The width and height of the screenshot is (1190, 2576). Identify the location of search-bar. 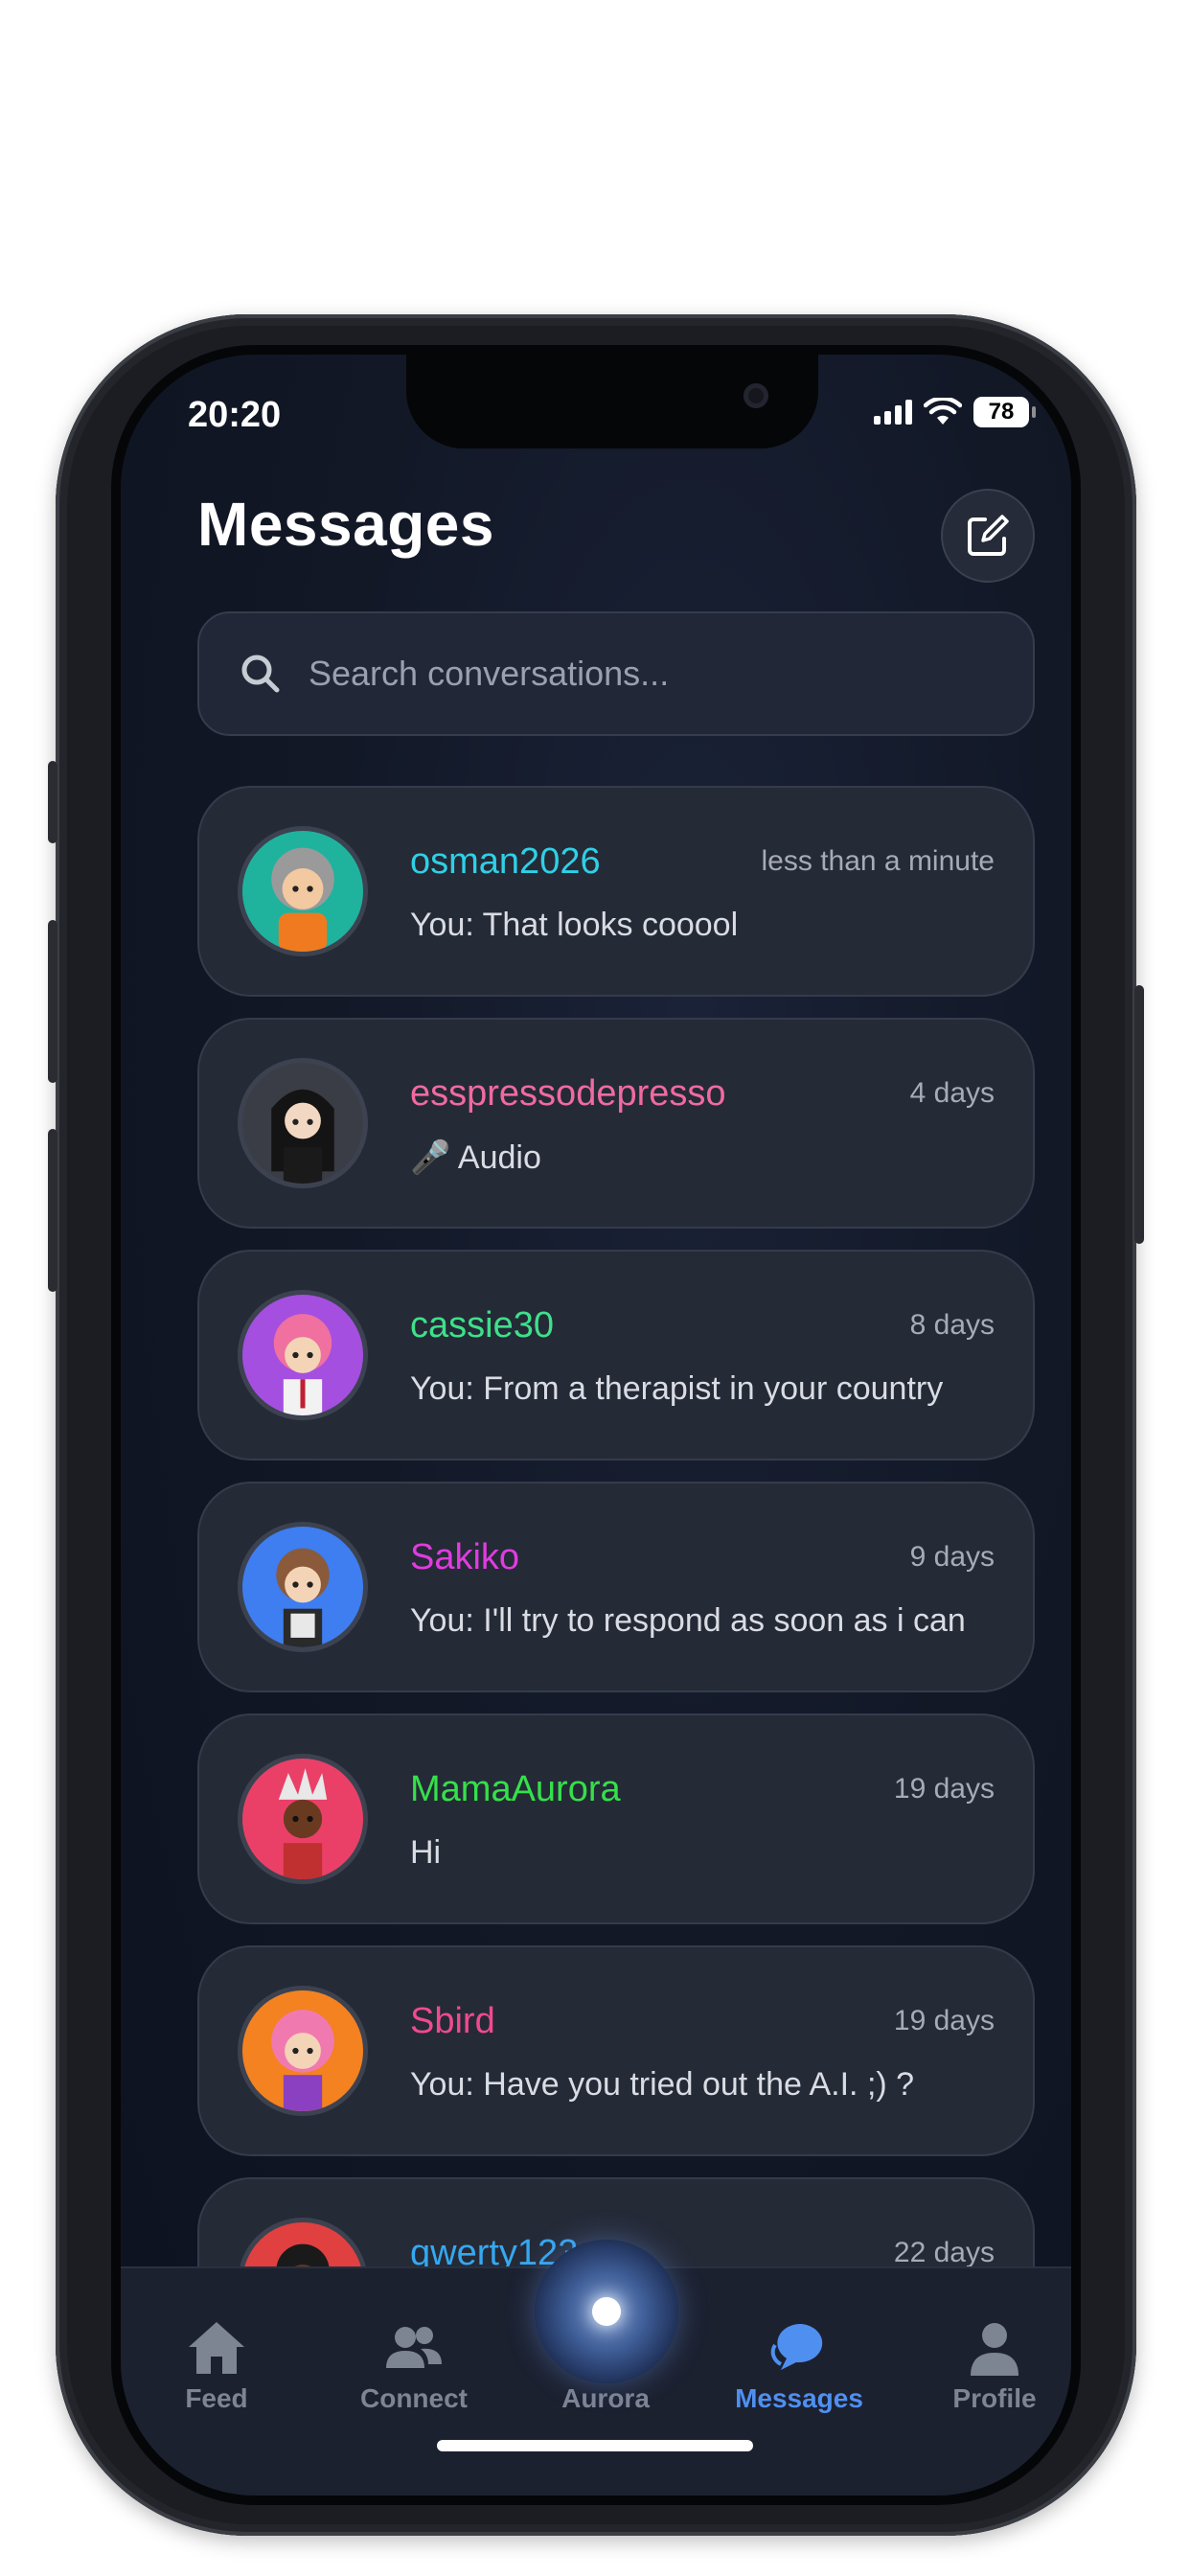
(616, 673).